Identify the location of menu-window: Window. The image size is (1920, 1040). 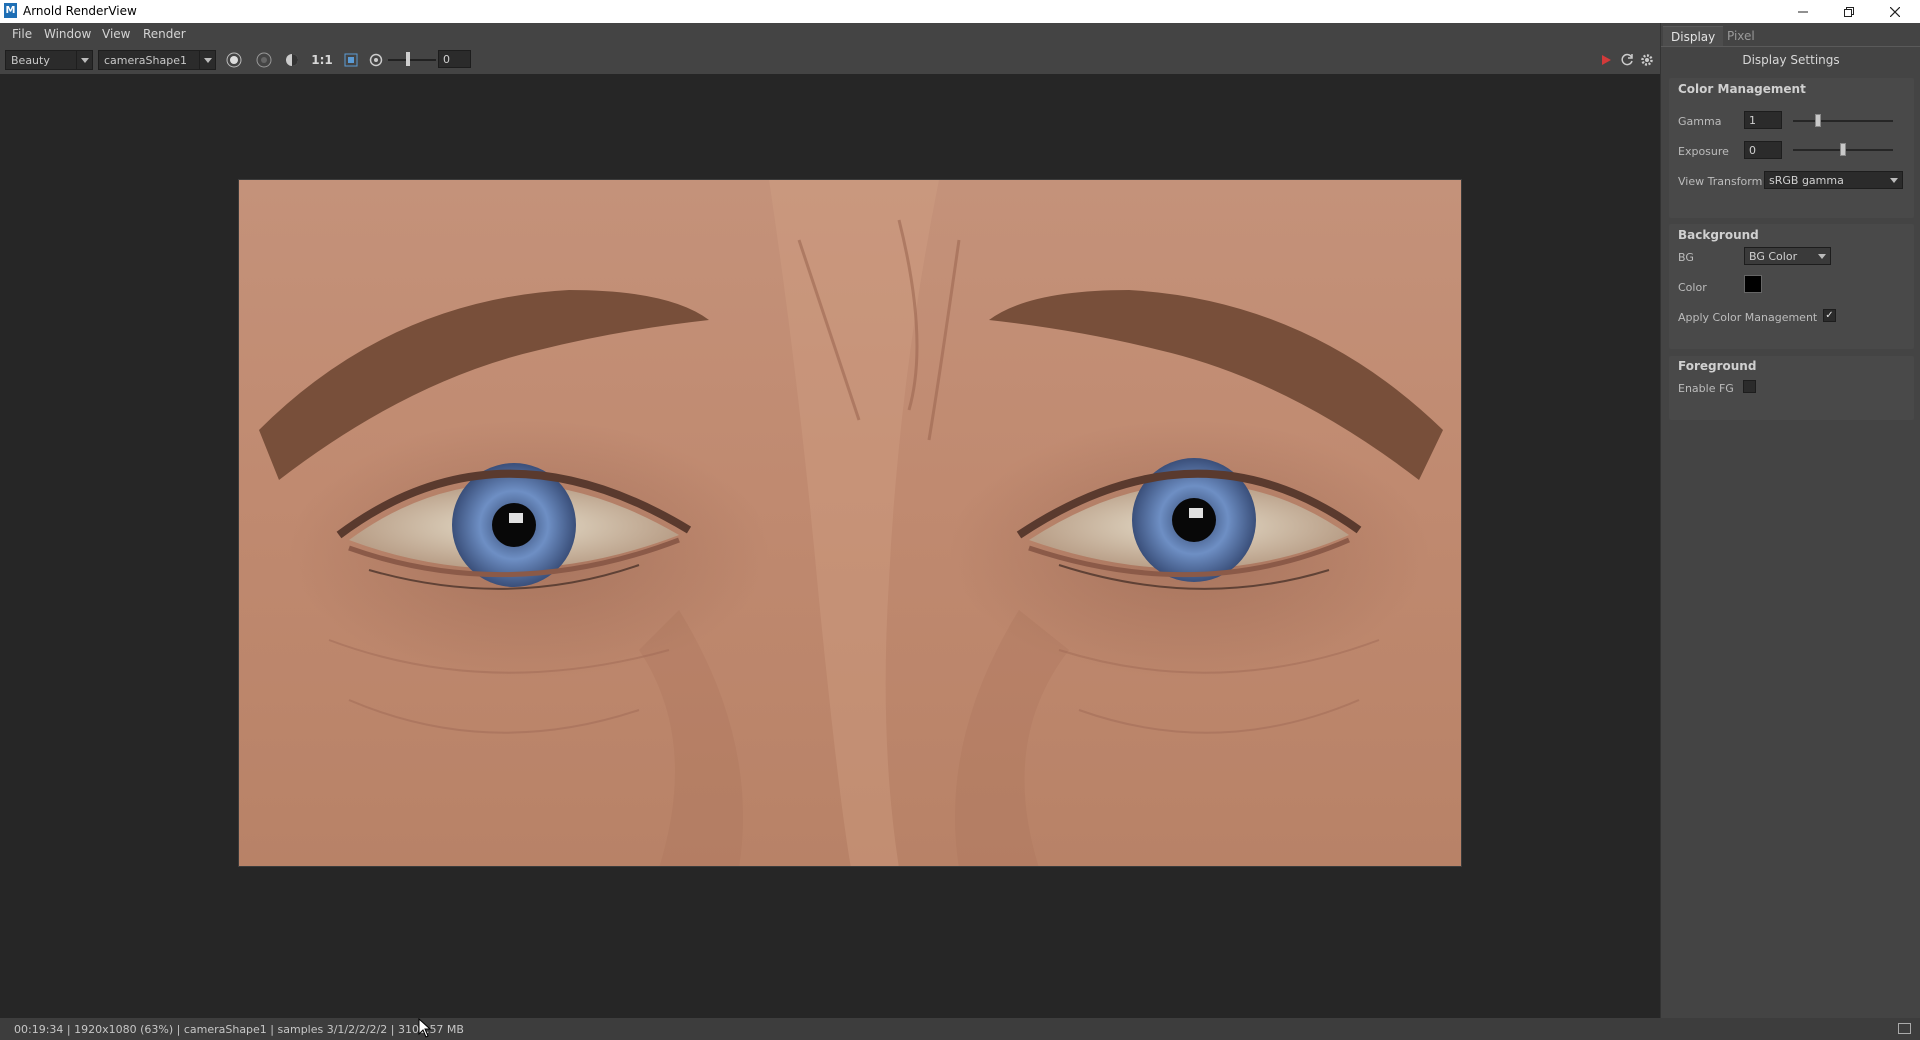
(67, 34).